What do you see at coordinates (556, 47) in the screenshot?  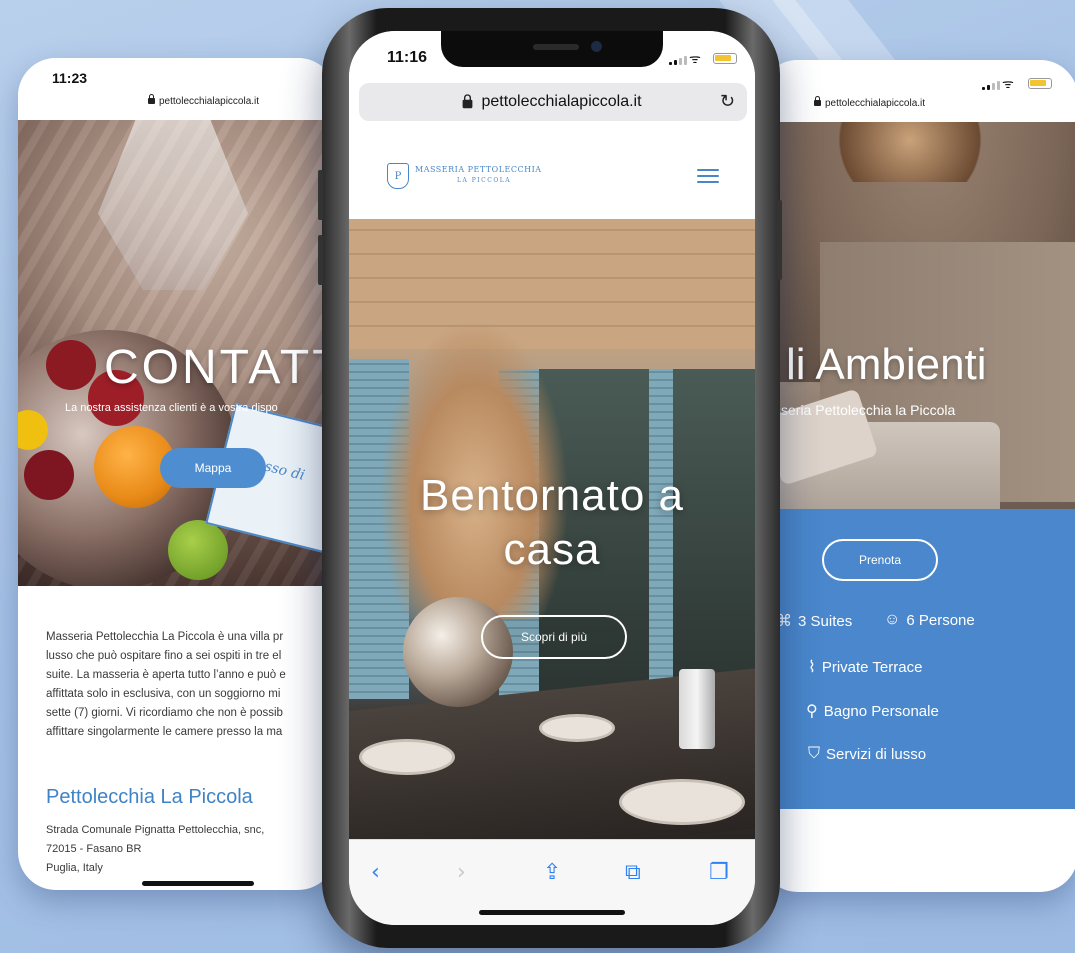 I see `speaker` at bounding box center [556, 47].